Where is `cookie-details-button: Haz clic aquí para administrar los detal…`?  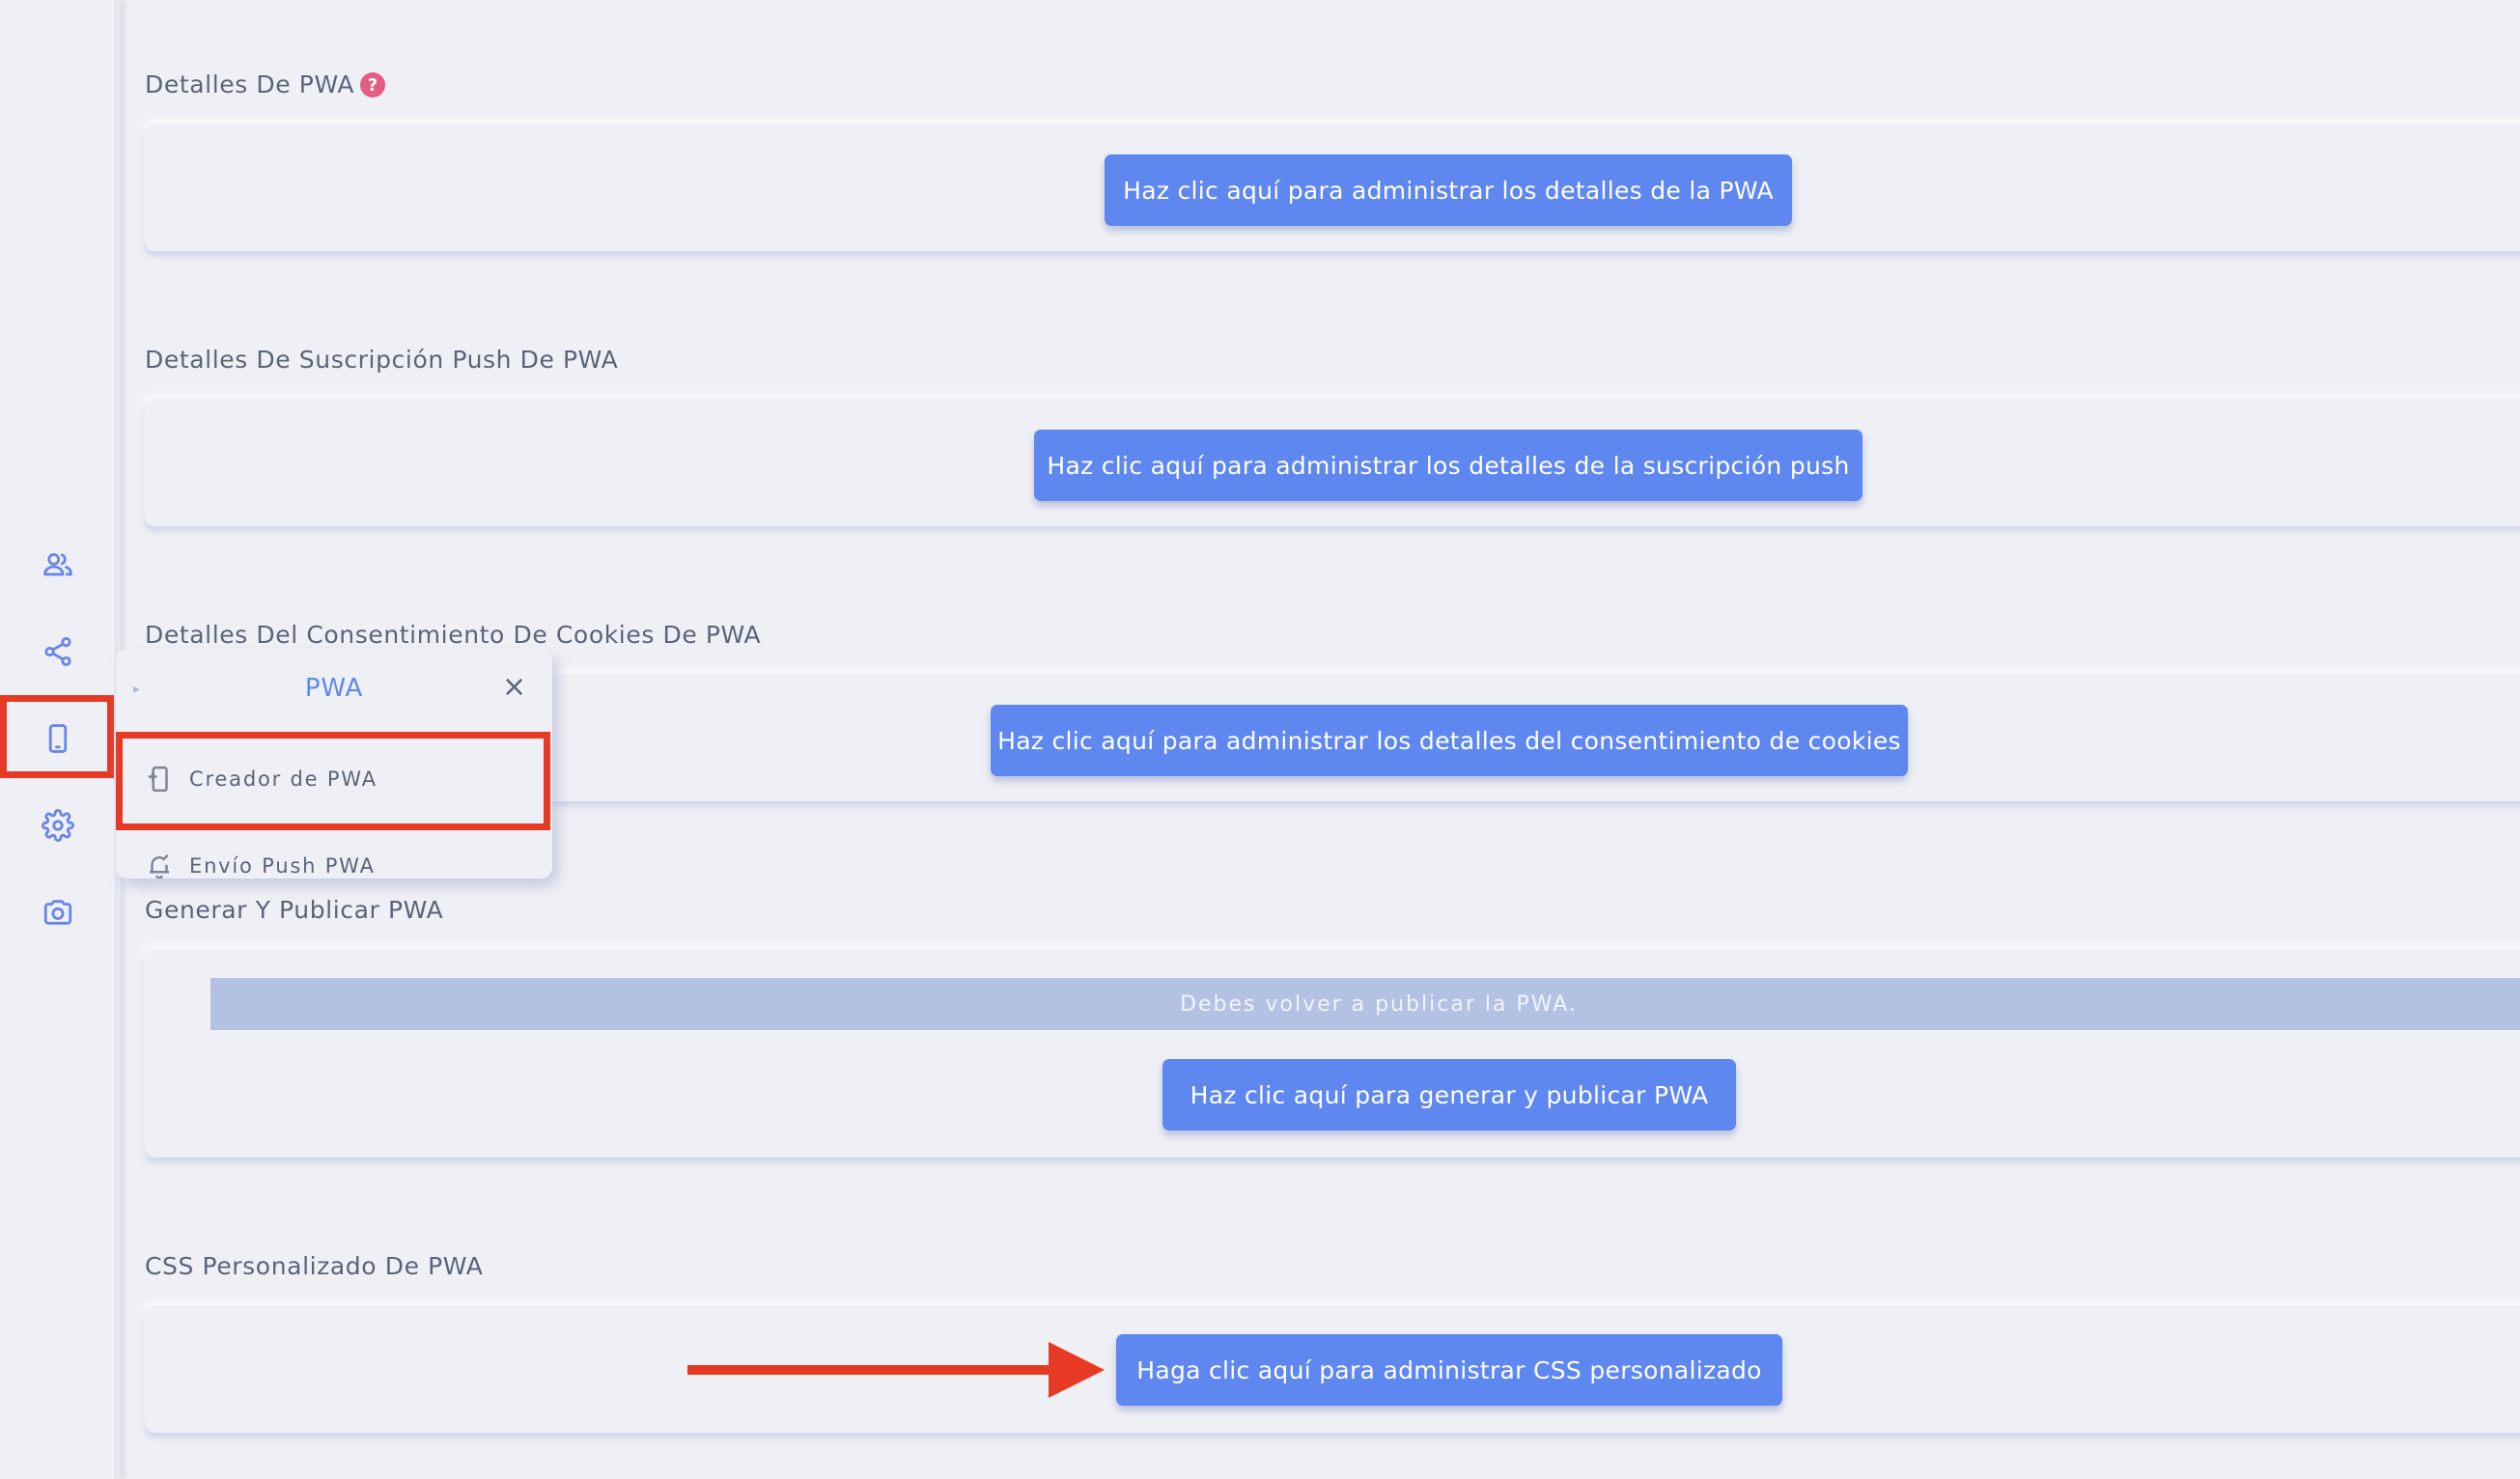
cookie-details-button: Haz clic aquí para administrar los detal… is located at coordinates (1450, 740).